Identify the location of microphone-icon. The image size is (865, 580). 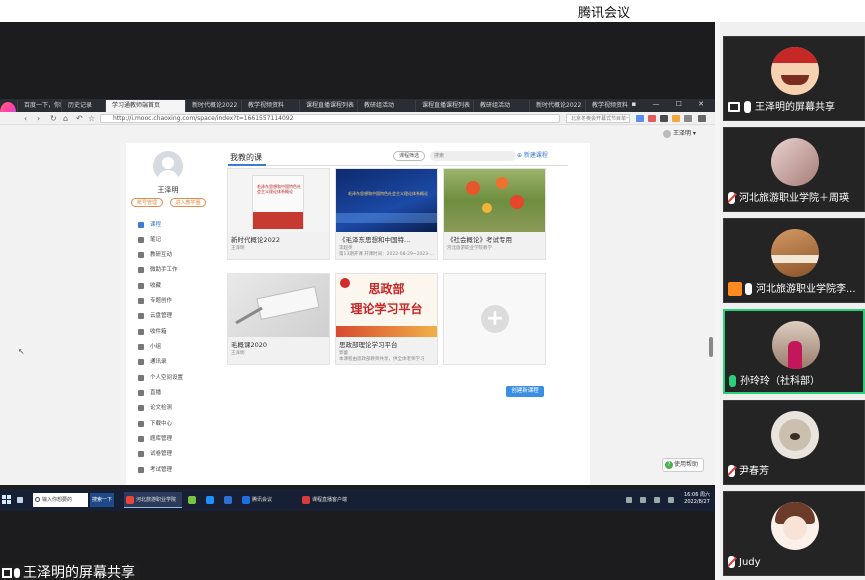
(17, 573).